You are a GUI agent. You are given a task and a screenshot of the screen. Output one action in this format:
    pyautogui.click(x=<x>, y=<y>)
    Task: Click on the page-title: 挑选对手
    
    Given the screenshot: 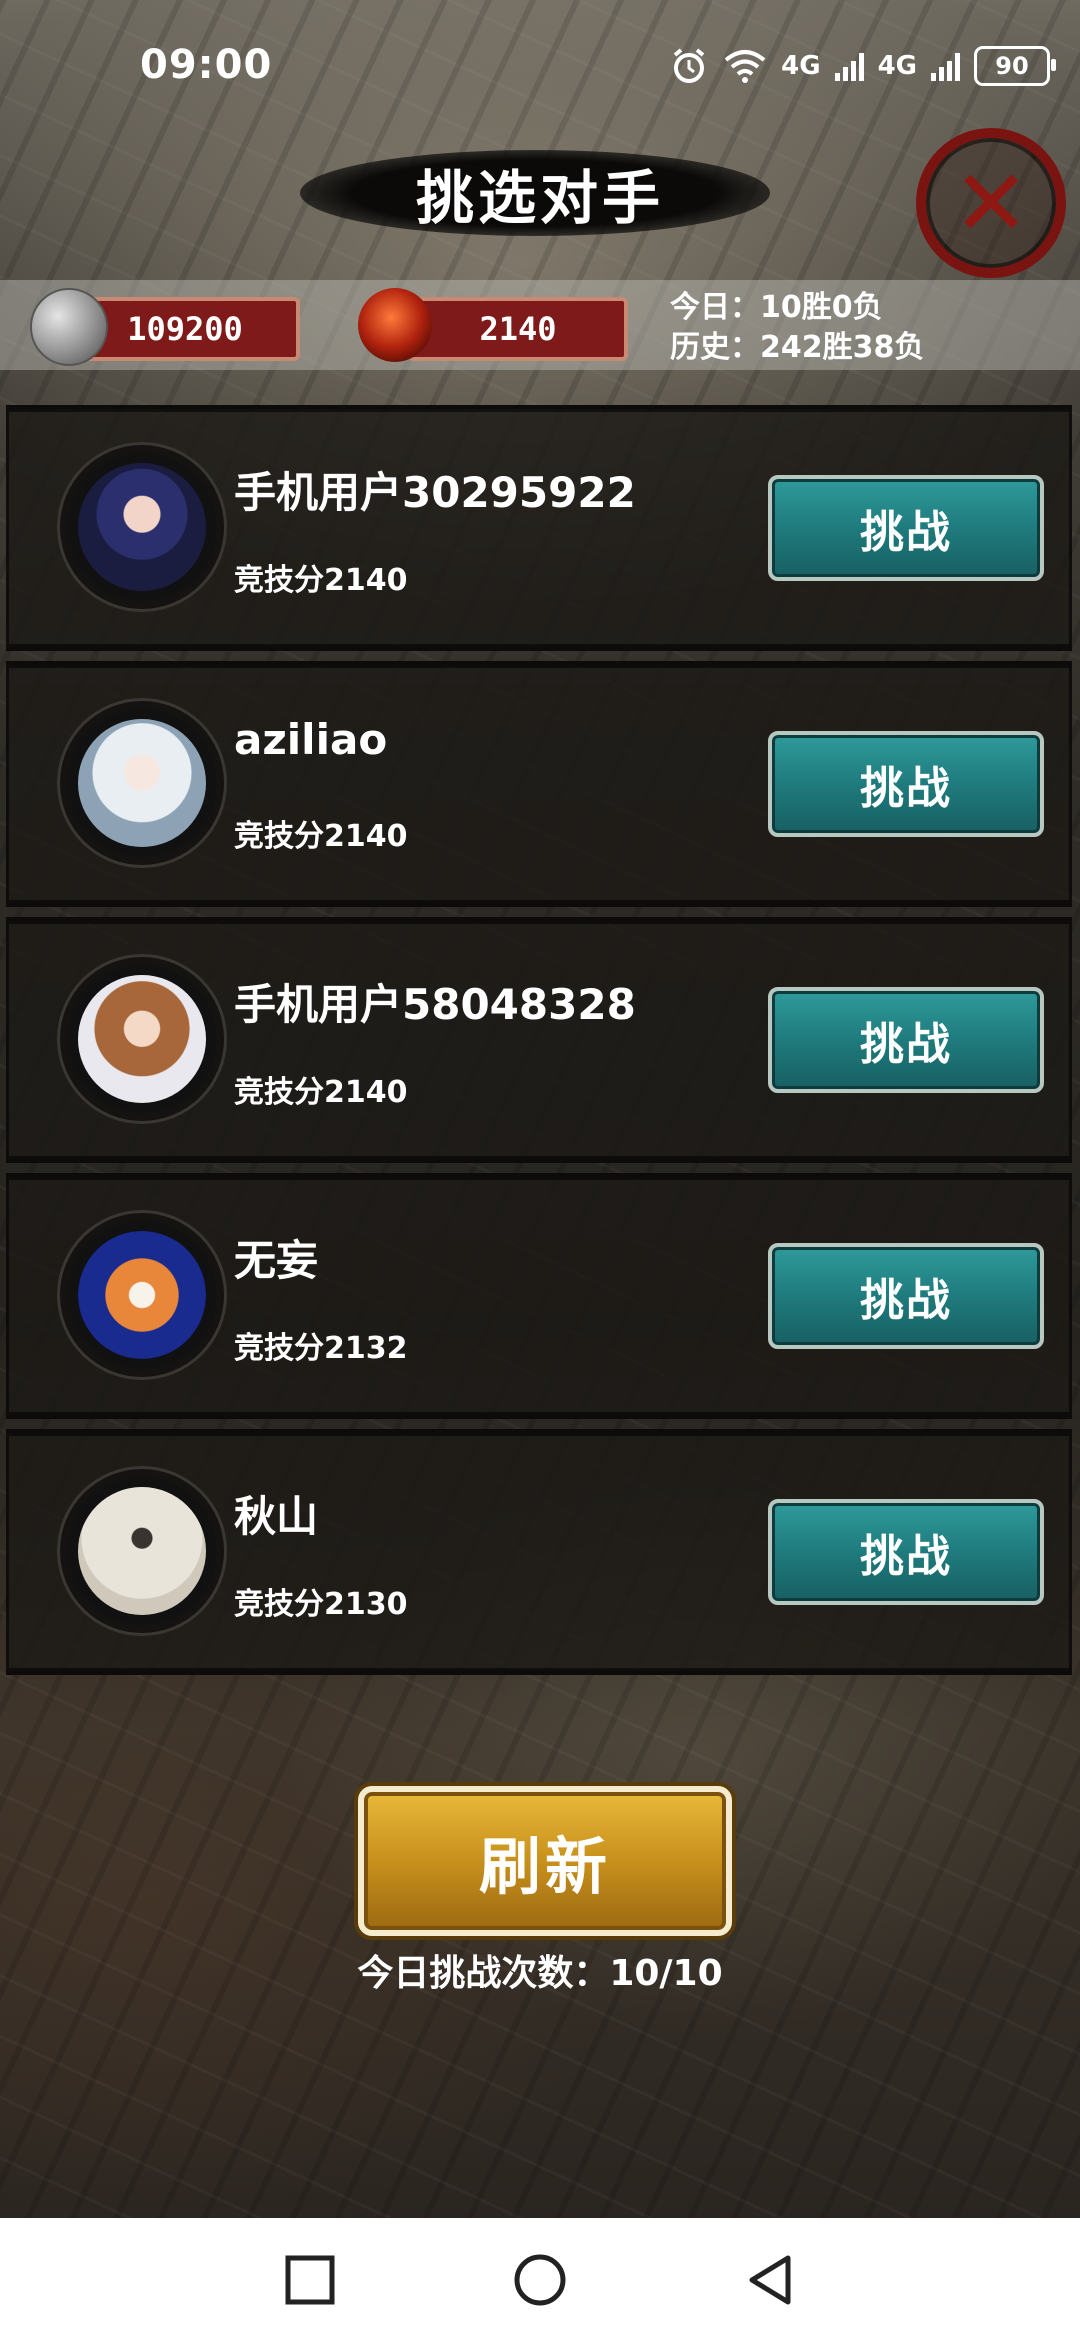 What is the action you would take?
    pyautogui.click(x=539, y=197)
    